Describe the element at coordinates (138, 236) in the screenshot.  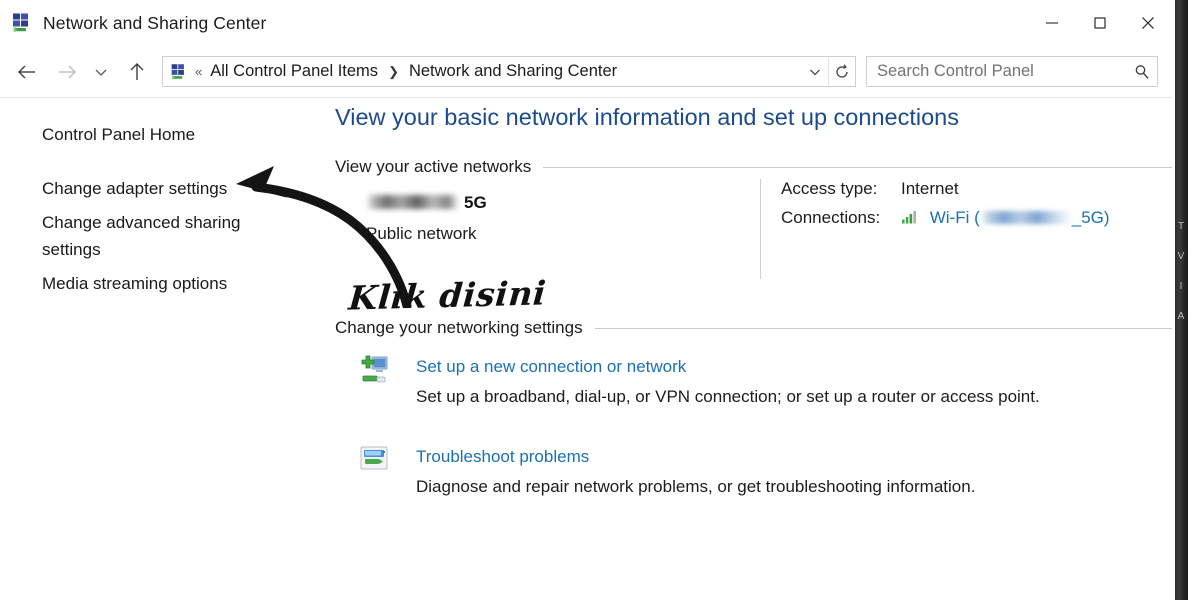
I see `sidebar-item-change-advanced-sharing-settings: Change advanced sharing settings` at that location.